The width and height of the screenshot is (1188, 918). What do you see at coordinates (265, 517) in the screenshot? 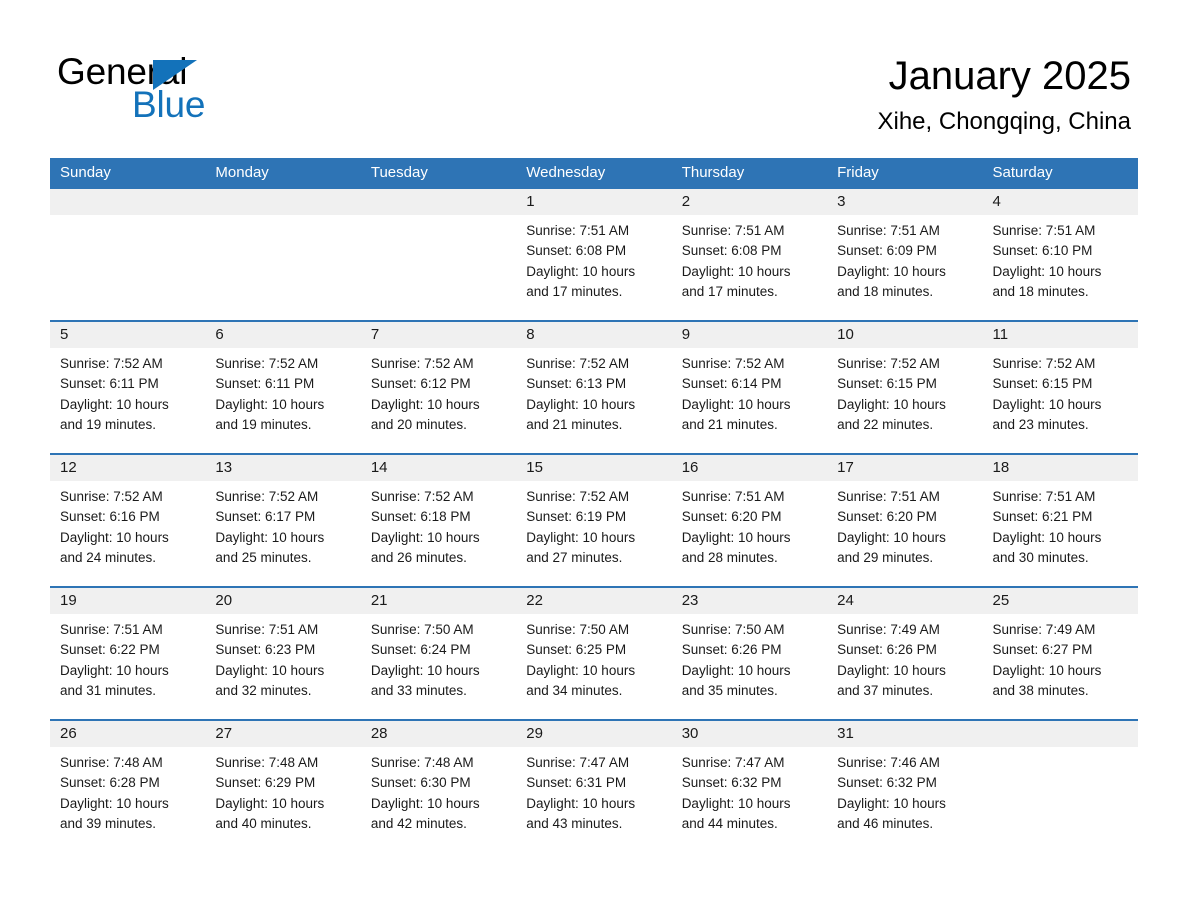
I see `sunset-text: Sunset: 6:17 PM` at bounding box center [265, 517].